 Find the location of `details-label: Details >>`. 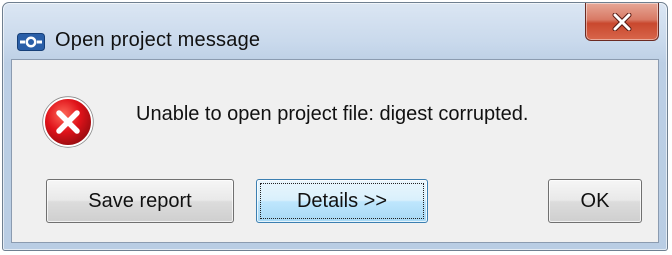

details-label: Details >> is located at coordinates (342, 200).